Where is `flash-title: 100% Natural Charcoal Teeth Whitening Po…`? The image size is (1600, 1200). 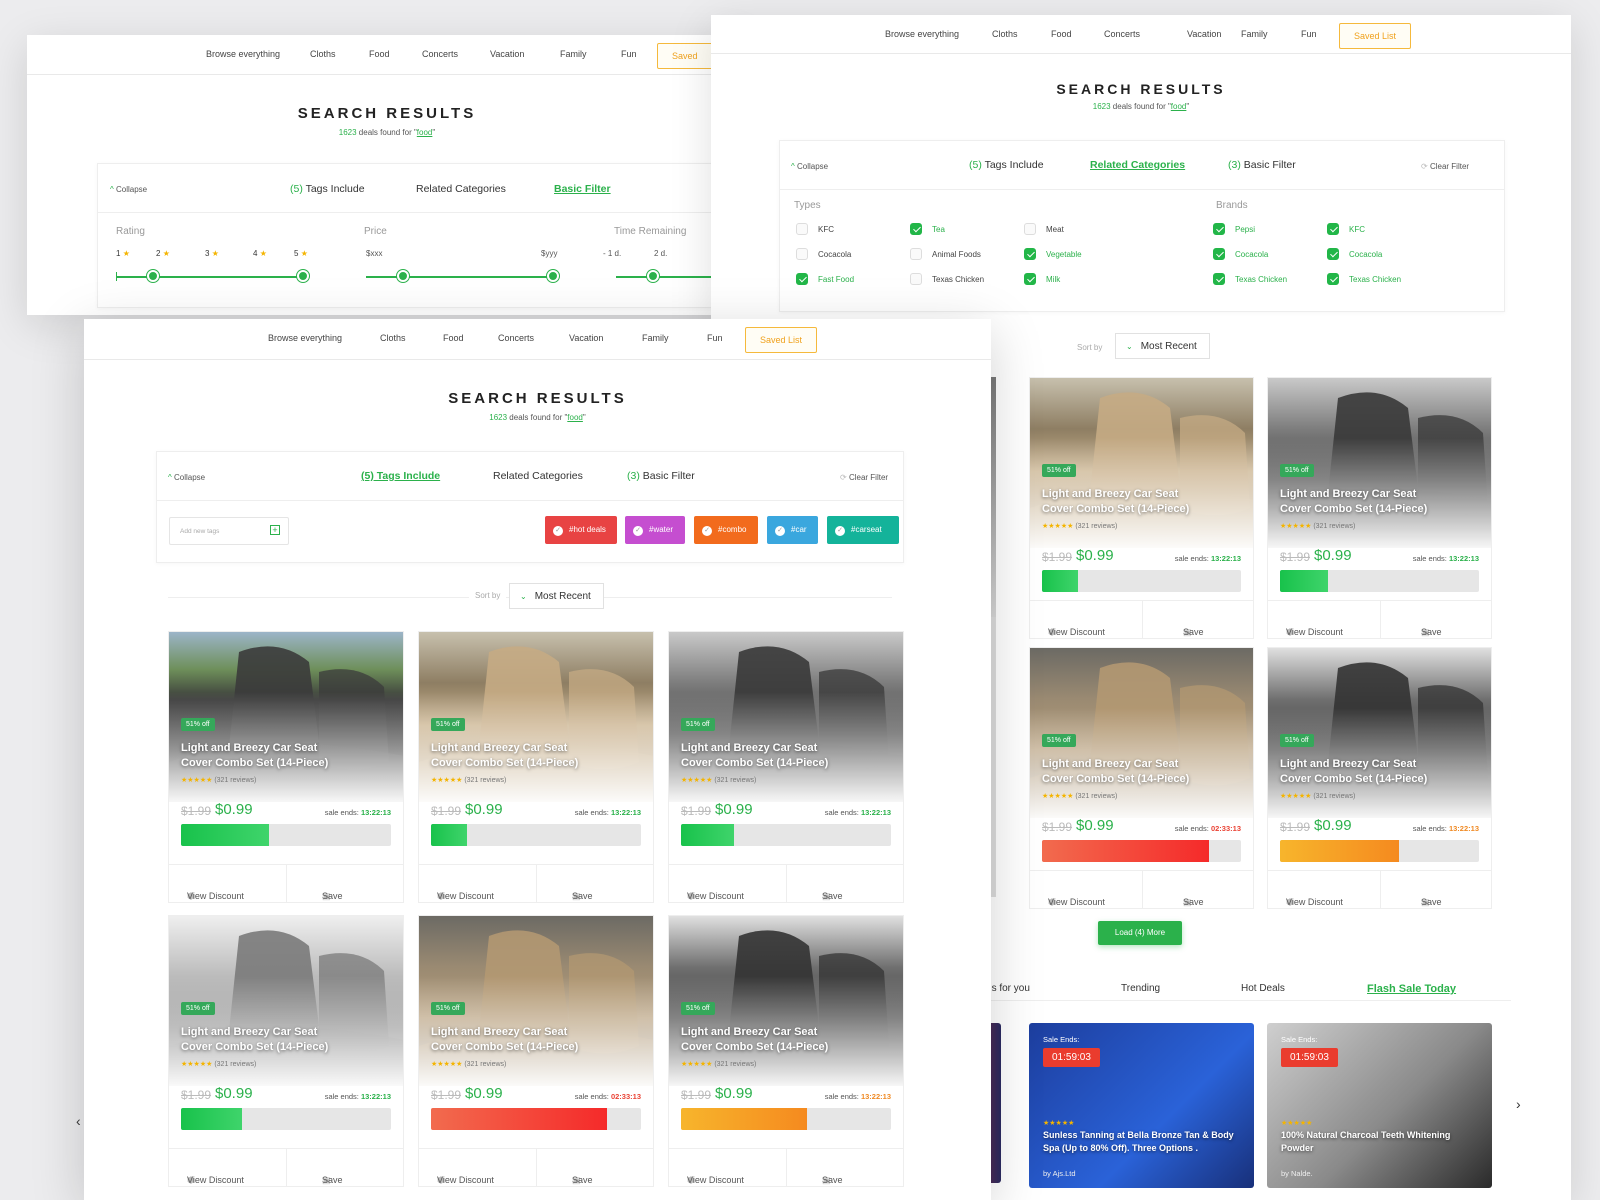 flash-title: 100% Natural Charcoal Teeth Whitening Po… is located at coordinates (1381, 1142).